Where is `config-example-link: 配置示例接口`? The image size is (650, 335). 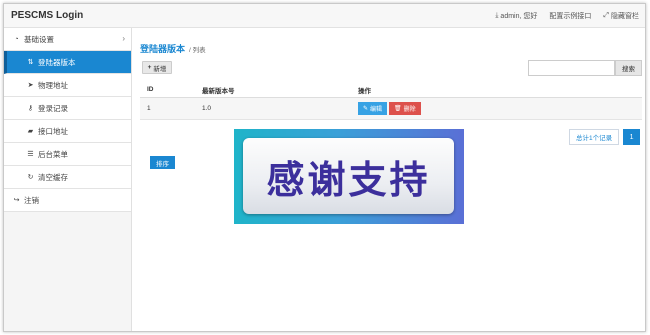
config-example-link: 配置示例接口 is located at coordinates (570, 16).